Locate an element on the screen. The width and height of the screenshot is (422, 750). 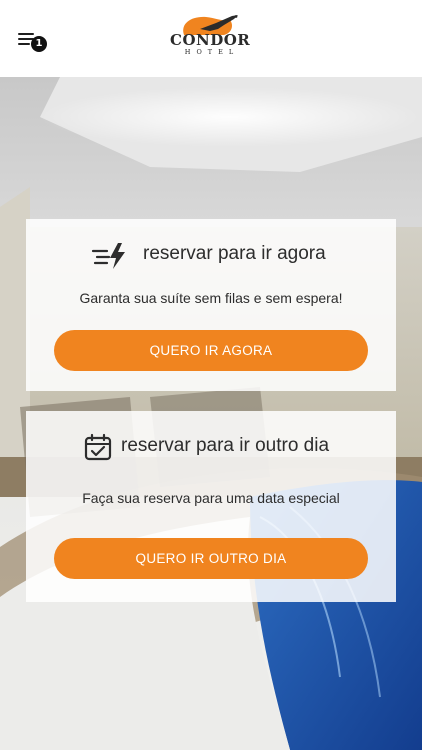
calendar-check-icon is located at coordinates (98, 449).